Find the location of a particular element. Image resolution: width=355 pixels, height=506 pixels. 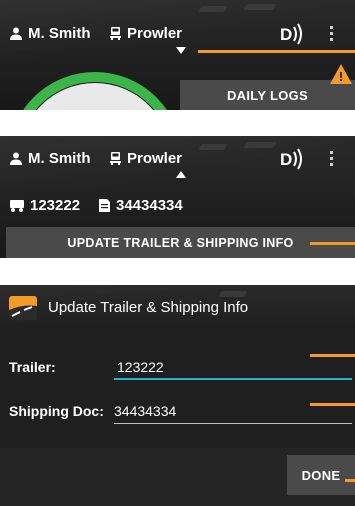

trailer-number: 123222 is located at coordinates (55, 205).